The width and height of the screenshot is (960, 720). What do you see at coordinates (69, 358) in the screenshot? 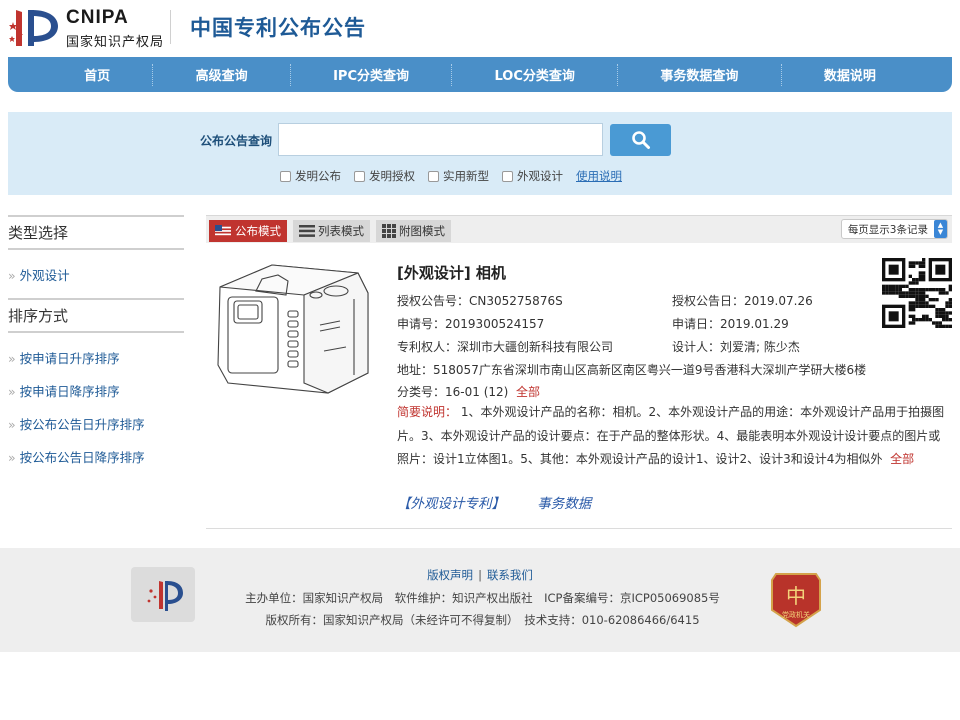
I see `sidebar-item-label: 按申请日升序排序` at bounding box center [69, 358].